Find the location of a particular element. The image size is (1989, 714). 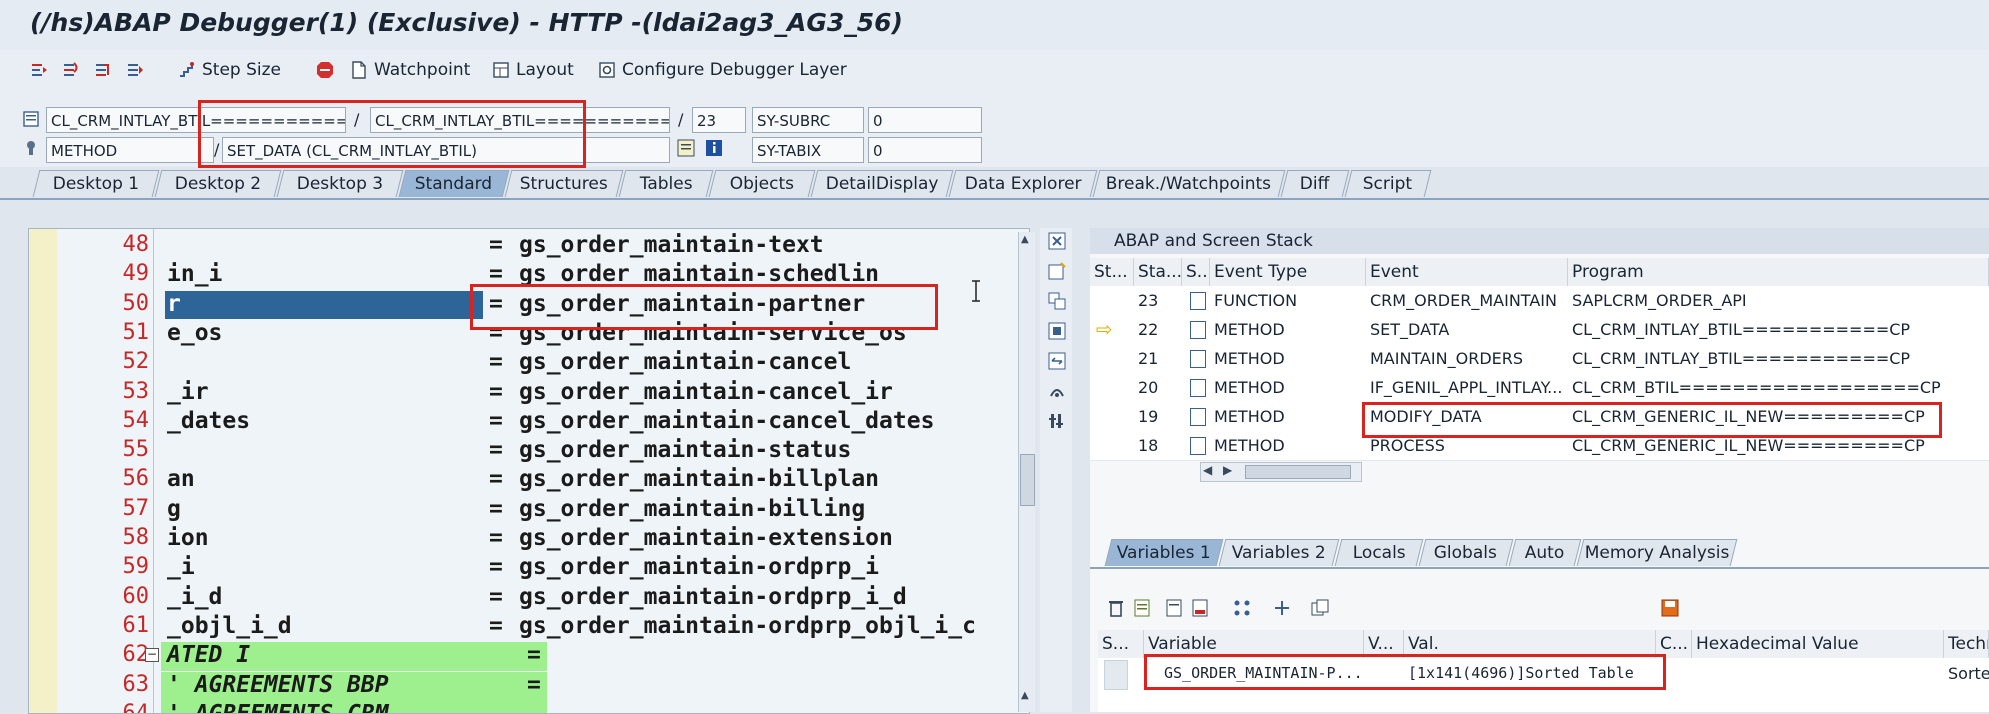

editor-scrollbar: ▲ ▲ is located at coordinates (1026, 472).